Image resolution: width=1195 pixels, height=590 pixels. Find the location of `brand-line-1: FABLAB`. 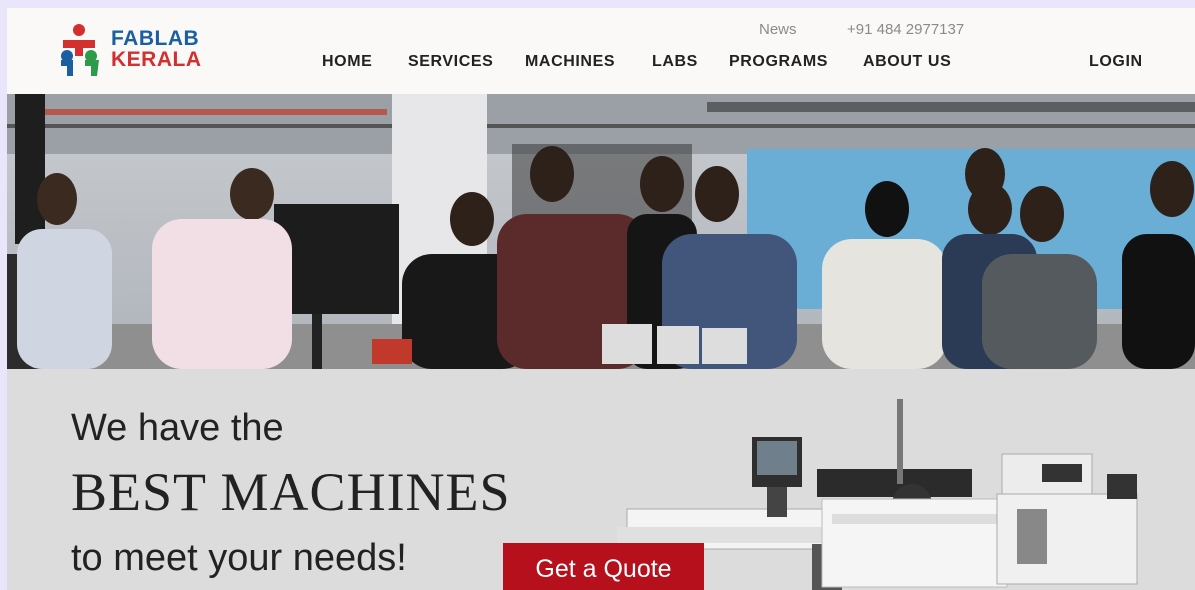

brand-line-1: FABLAB is located at coordinates (155, 38).